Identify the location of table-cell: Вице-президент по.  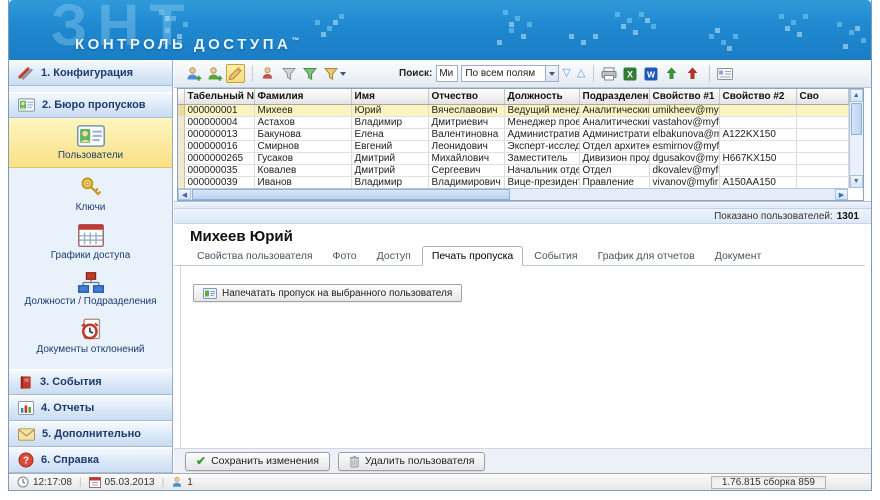
(542, 182).